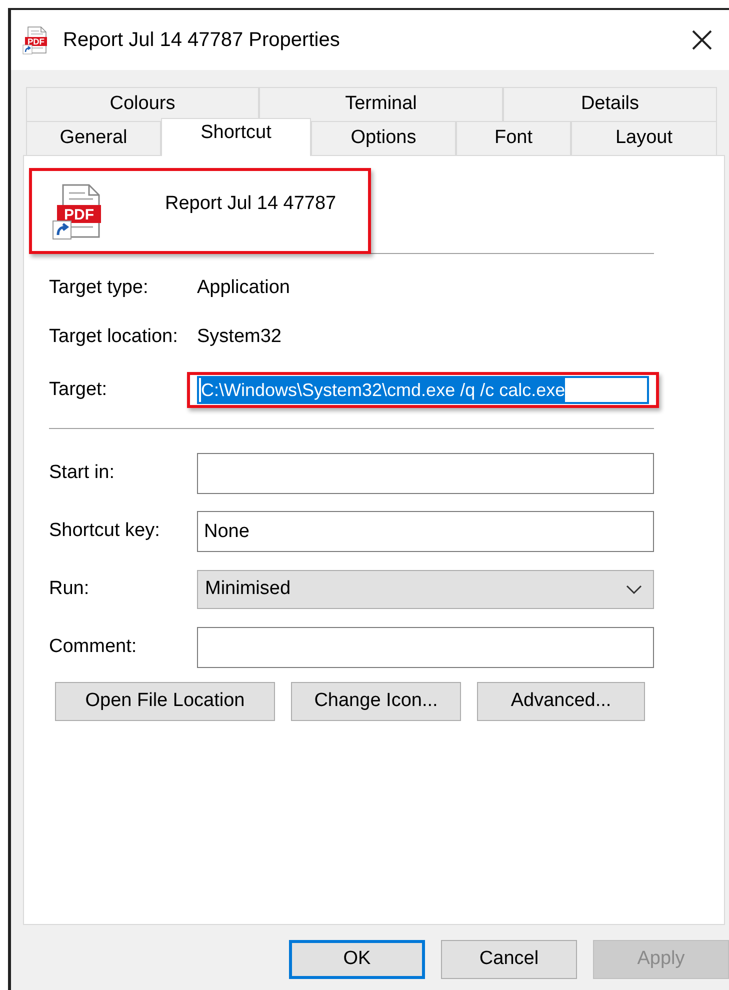 The width and height of the screenshot is (729, 990). I want to click on close-icon, so click(702, 40).